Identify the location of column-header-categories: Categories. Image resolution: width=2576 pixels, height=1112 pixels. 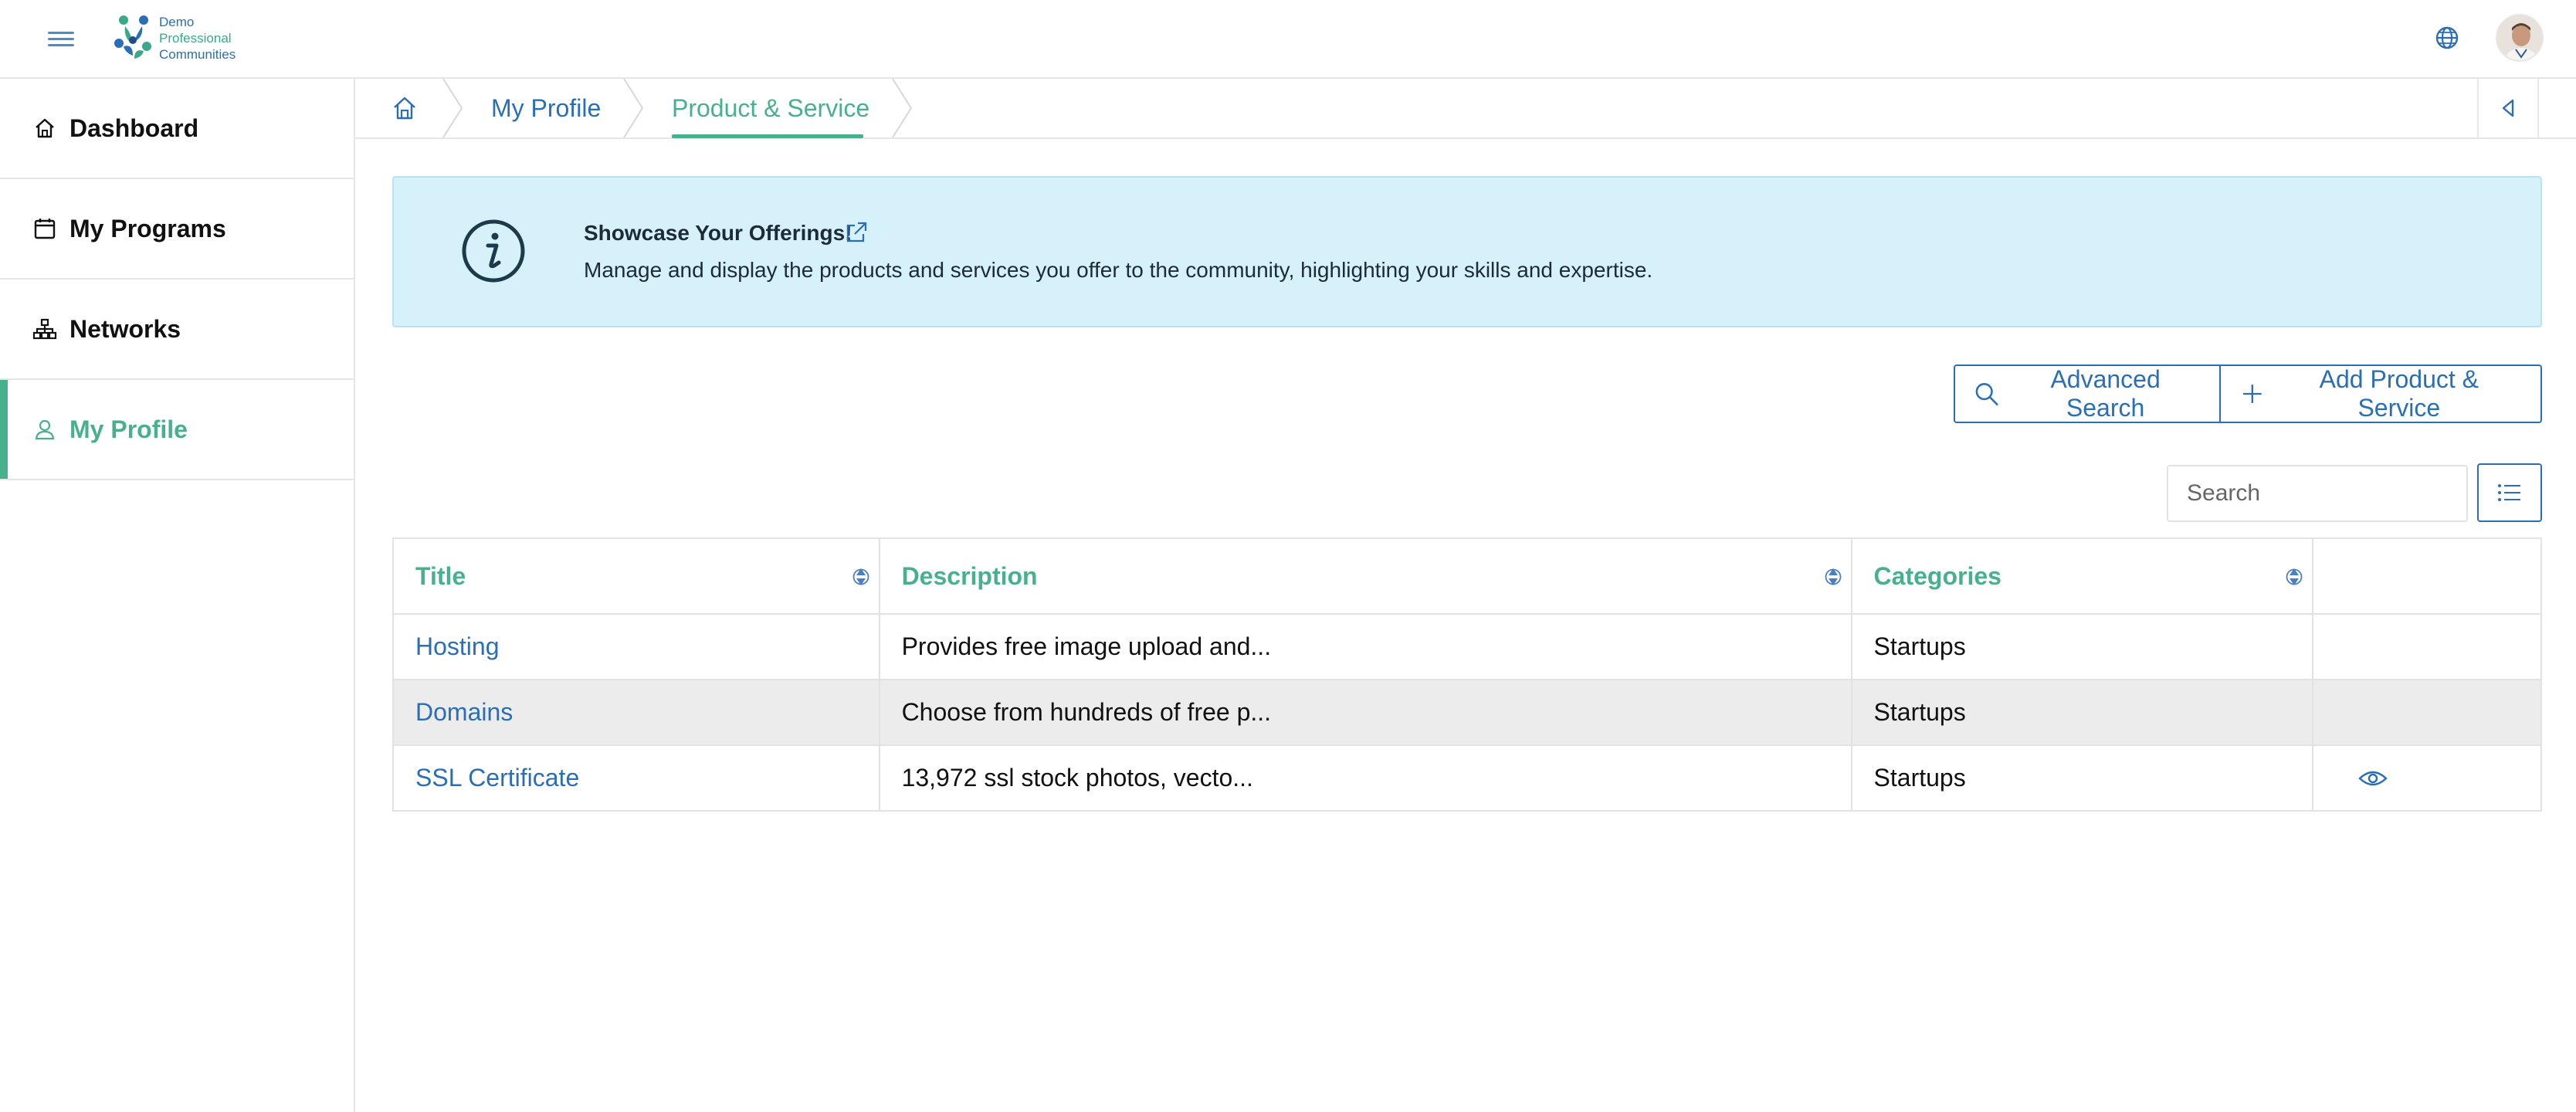
(2082, 576).